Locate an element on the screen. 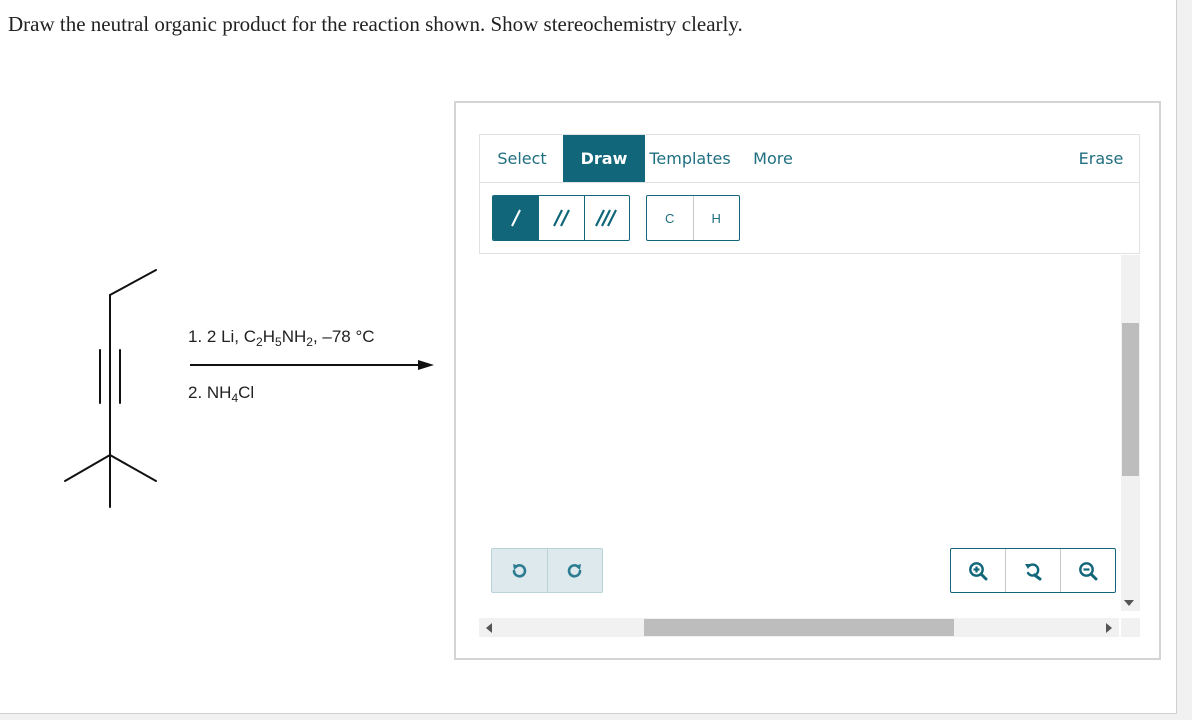 This screenshot has width=1192, height=720. tab-templates: Templates is located at coordinates (690, 158).